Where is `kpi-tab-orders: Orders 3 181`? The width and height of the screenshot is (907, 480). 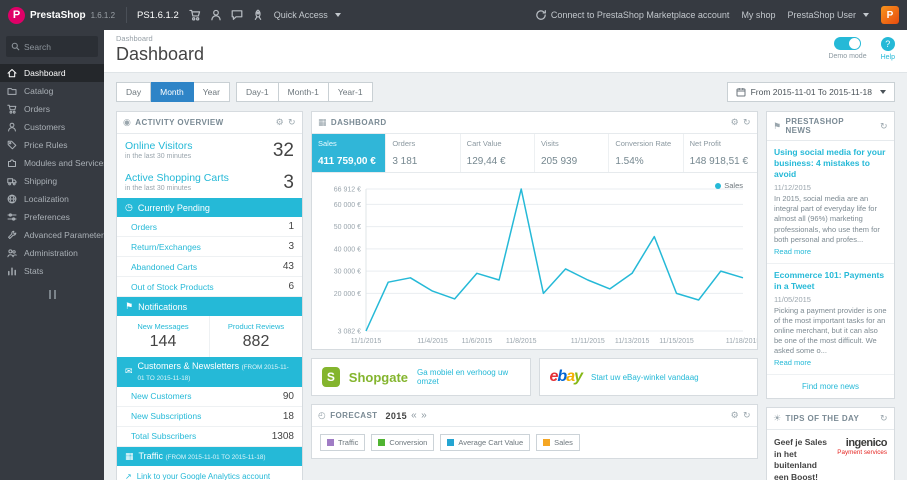
kpi-tab-orders: Orders 3 181 is located at coordinates (423, 153).